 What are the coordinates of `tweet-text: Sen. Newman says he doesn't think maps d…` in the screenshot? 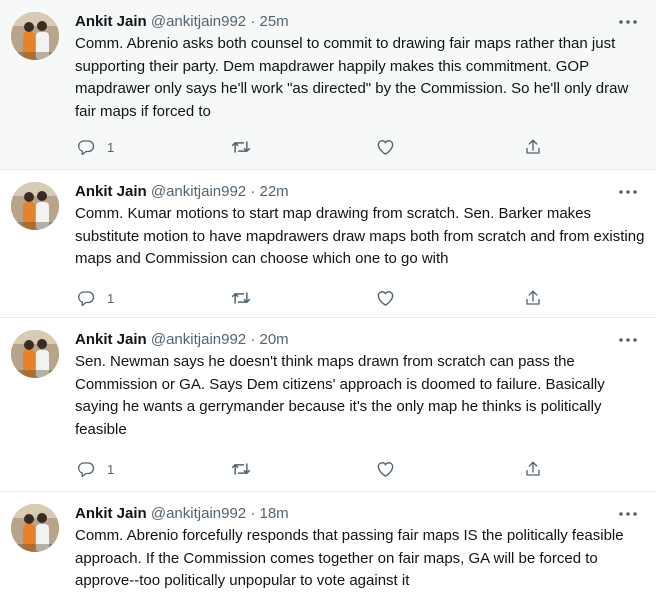 It's located at (340, 395).